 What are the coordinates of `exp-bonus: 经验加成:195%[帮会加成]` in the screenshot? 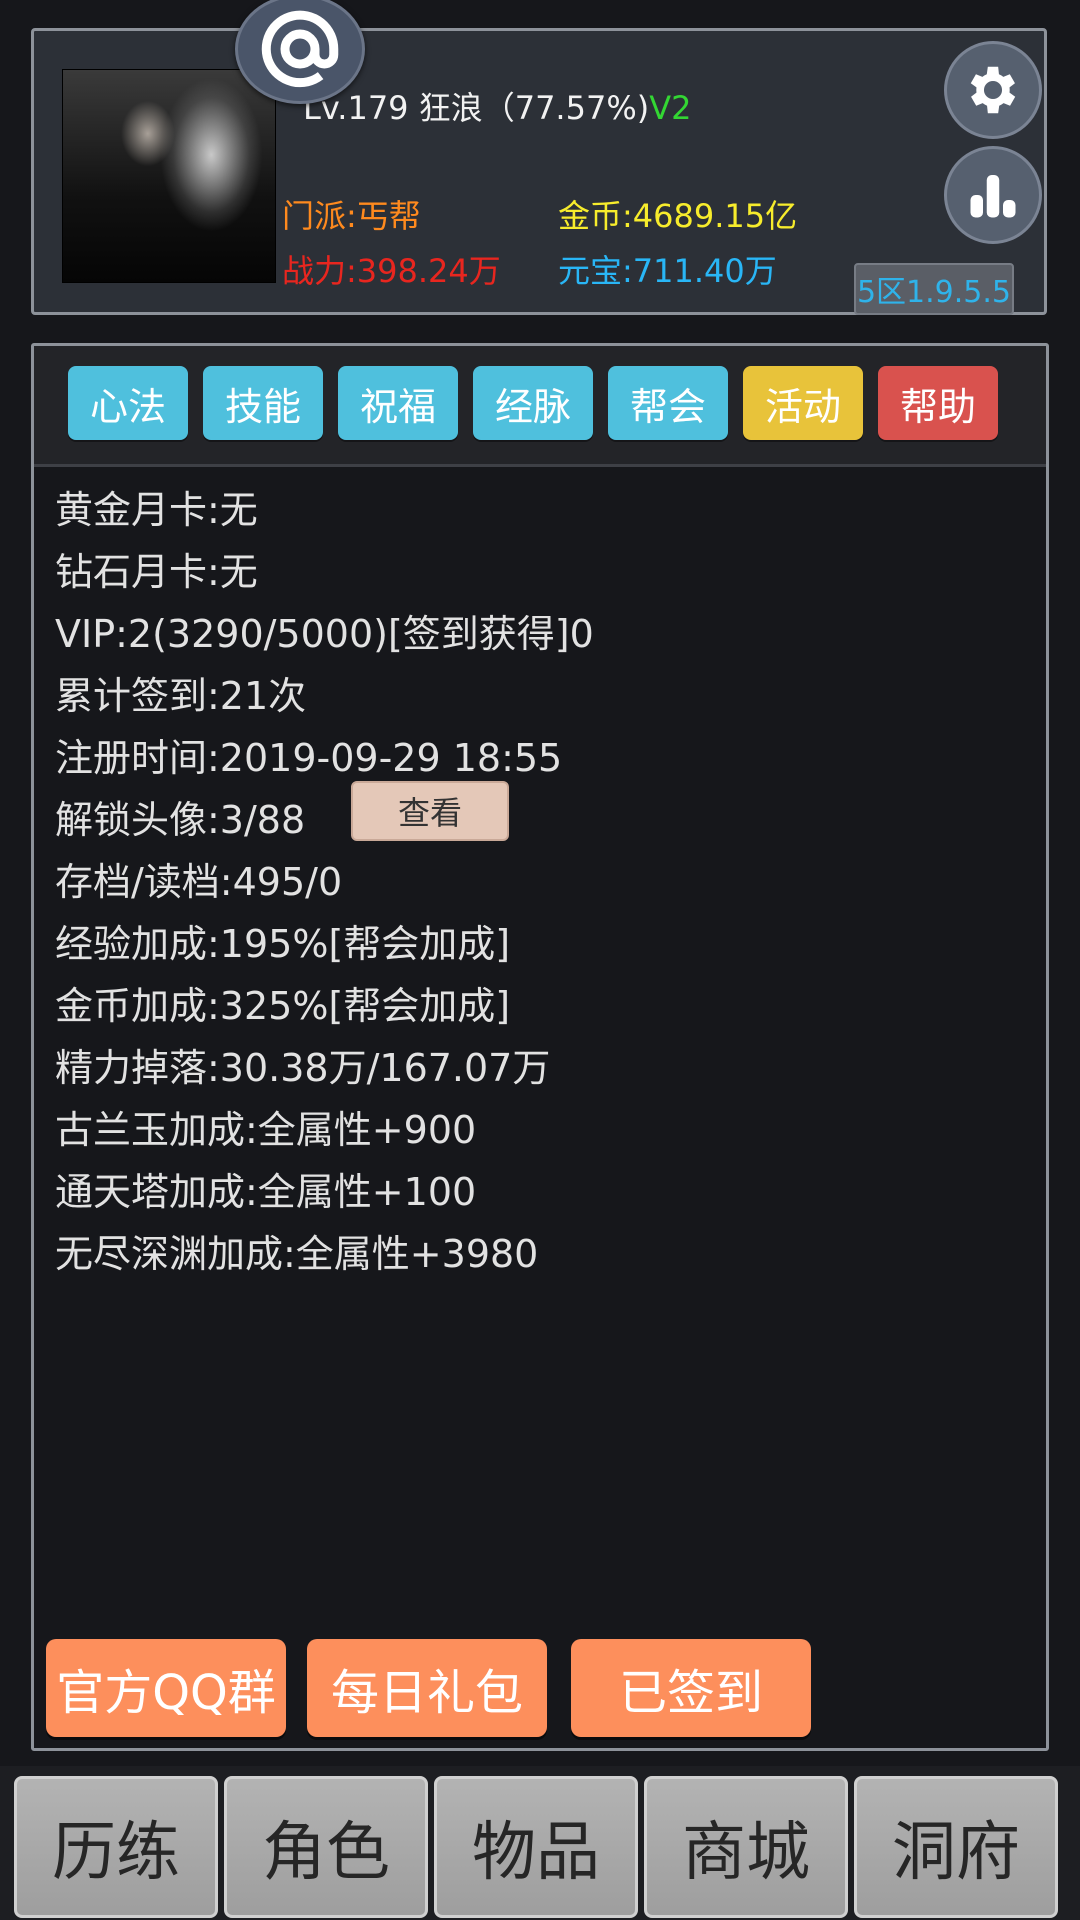 It's located at (283, 944).